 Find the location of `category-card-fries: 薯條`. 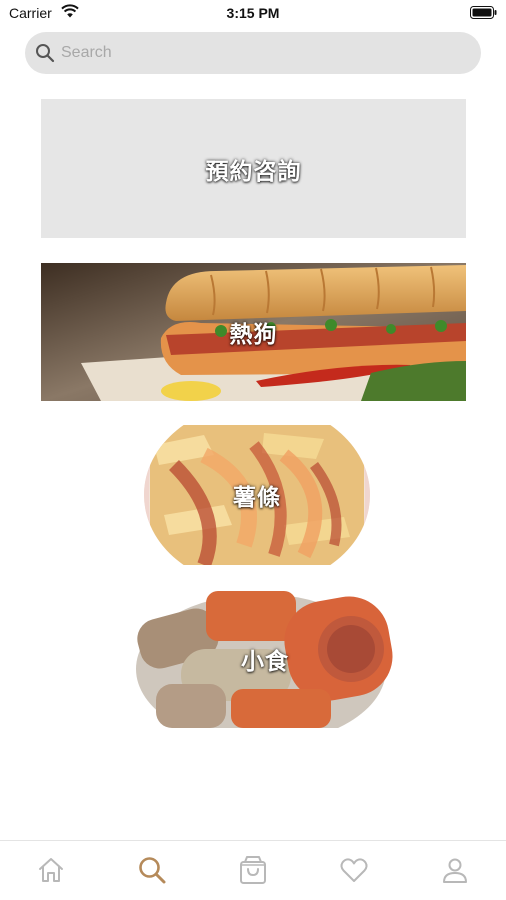

category-card-fries: 薯條 is located at coordinates (257, 495).